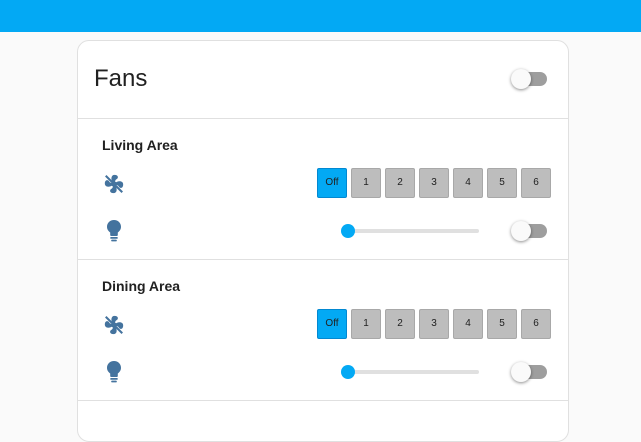 Image resolution: width=641 pixels, height=442 pixels. What do you see at coordinates (121, 78) in the screenshot?
I see `card-title: Fans` at bounding box center [121, 78].